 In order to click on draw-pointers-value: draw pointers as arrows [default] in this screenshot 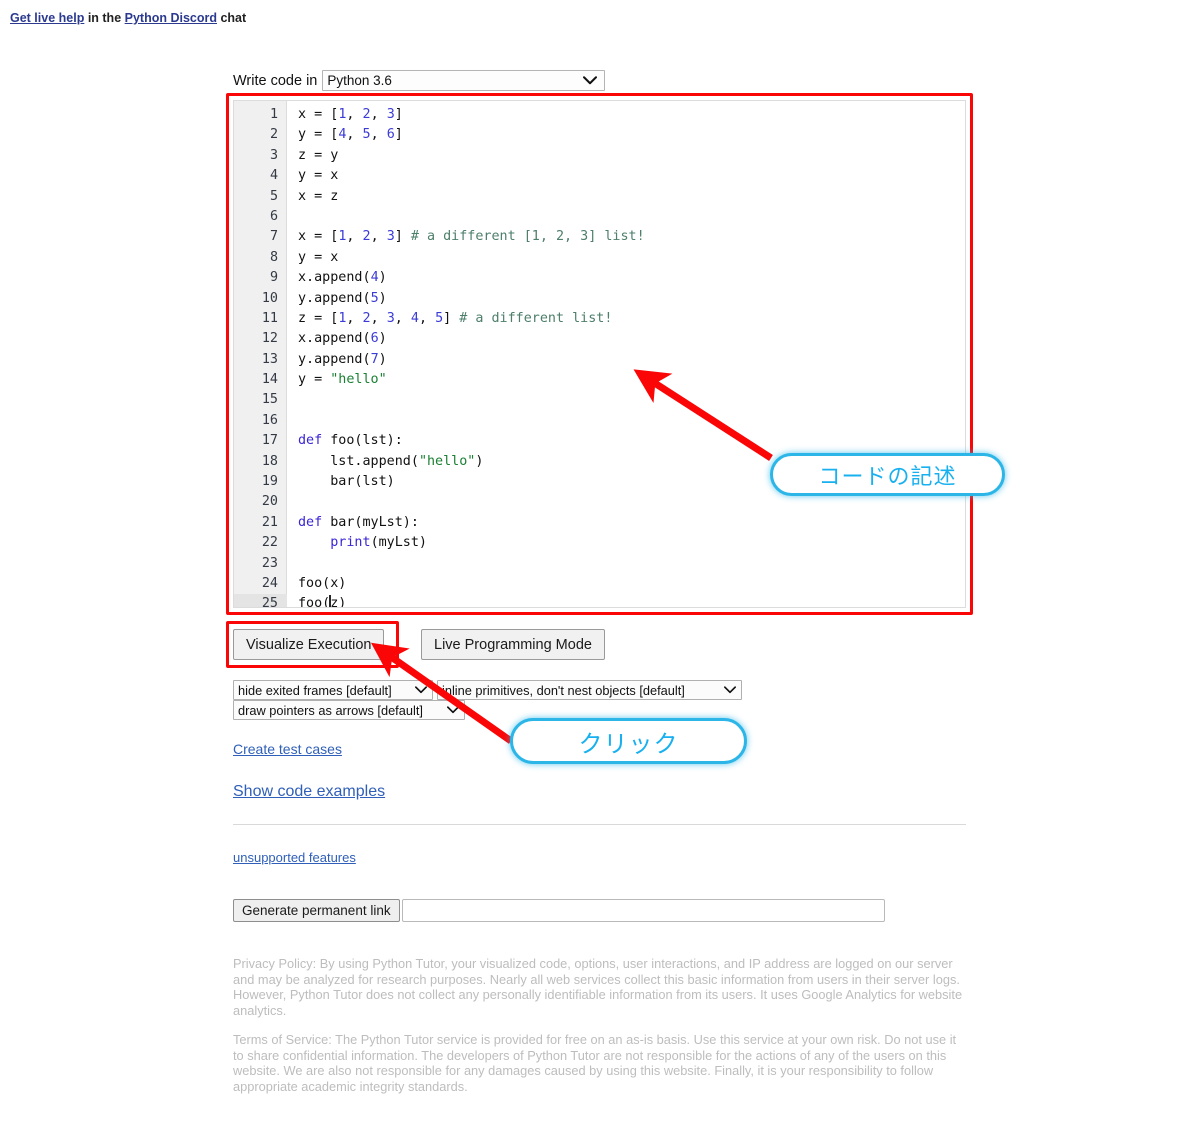, I will do `click(330, 710)`.